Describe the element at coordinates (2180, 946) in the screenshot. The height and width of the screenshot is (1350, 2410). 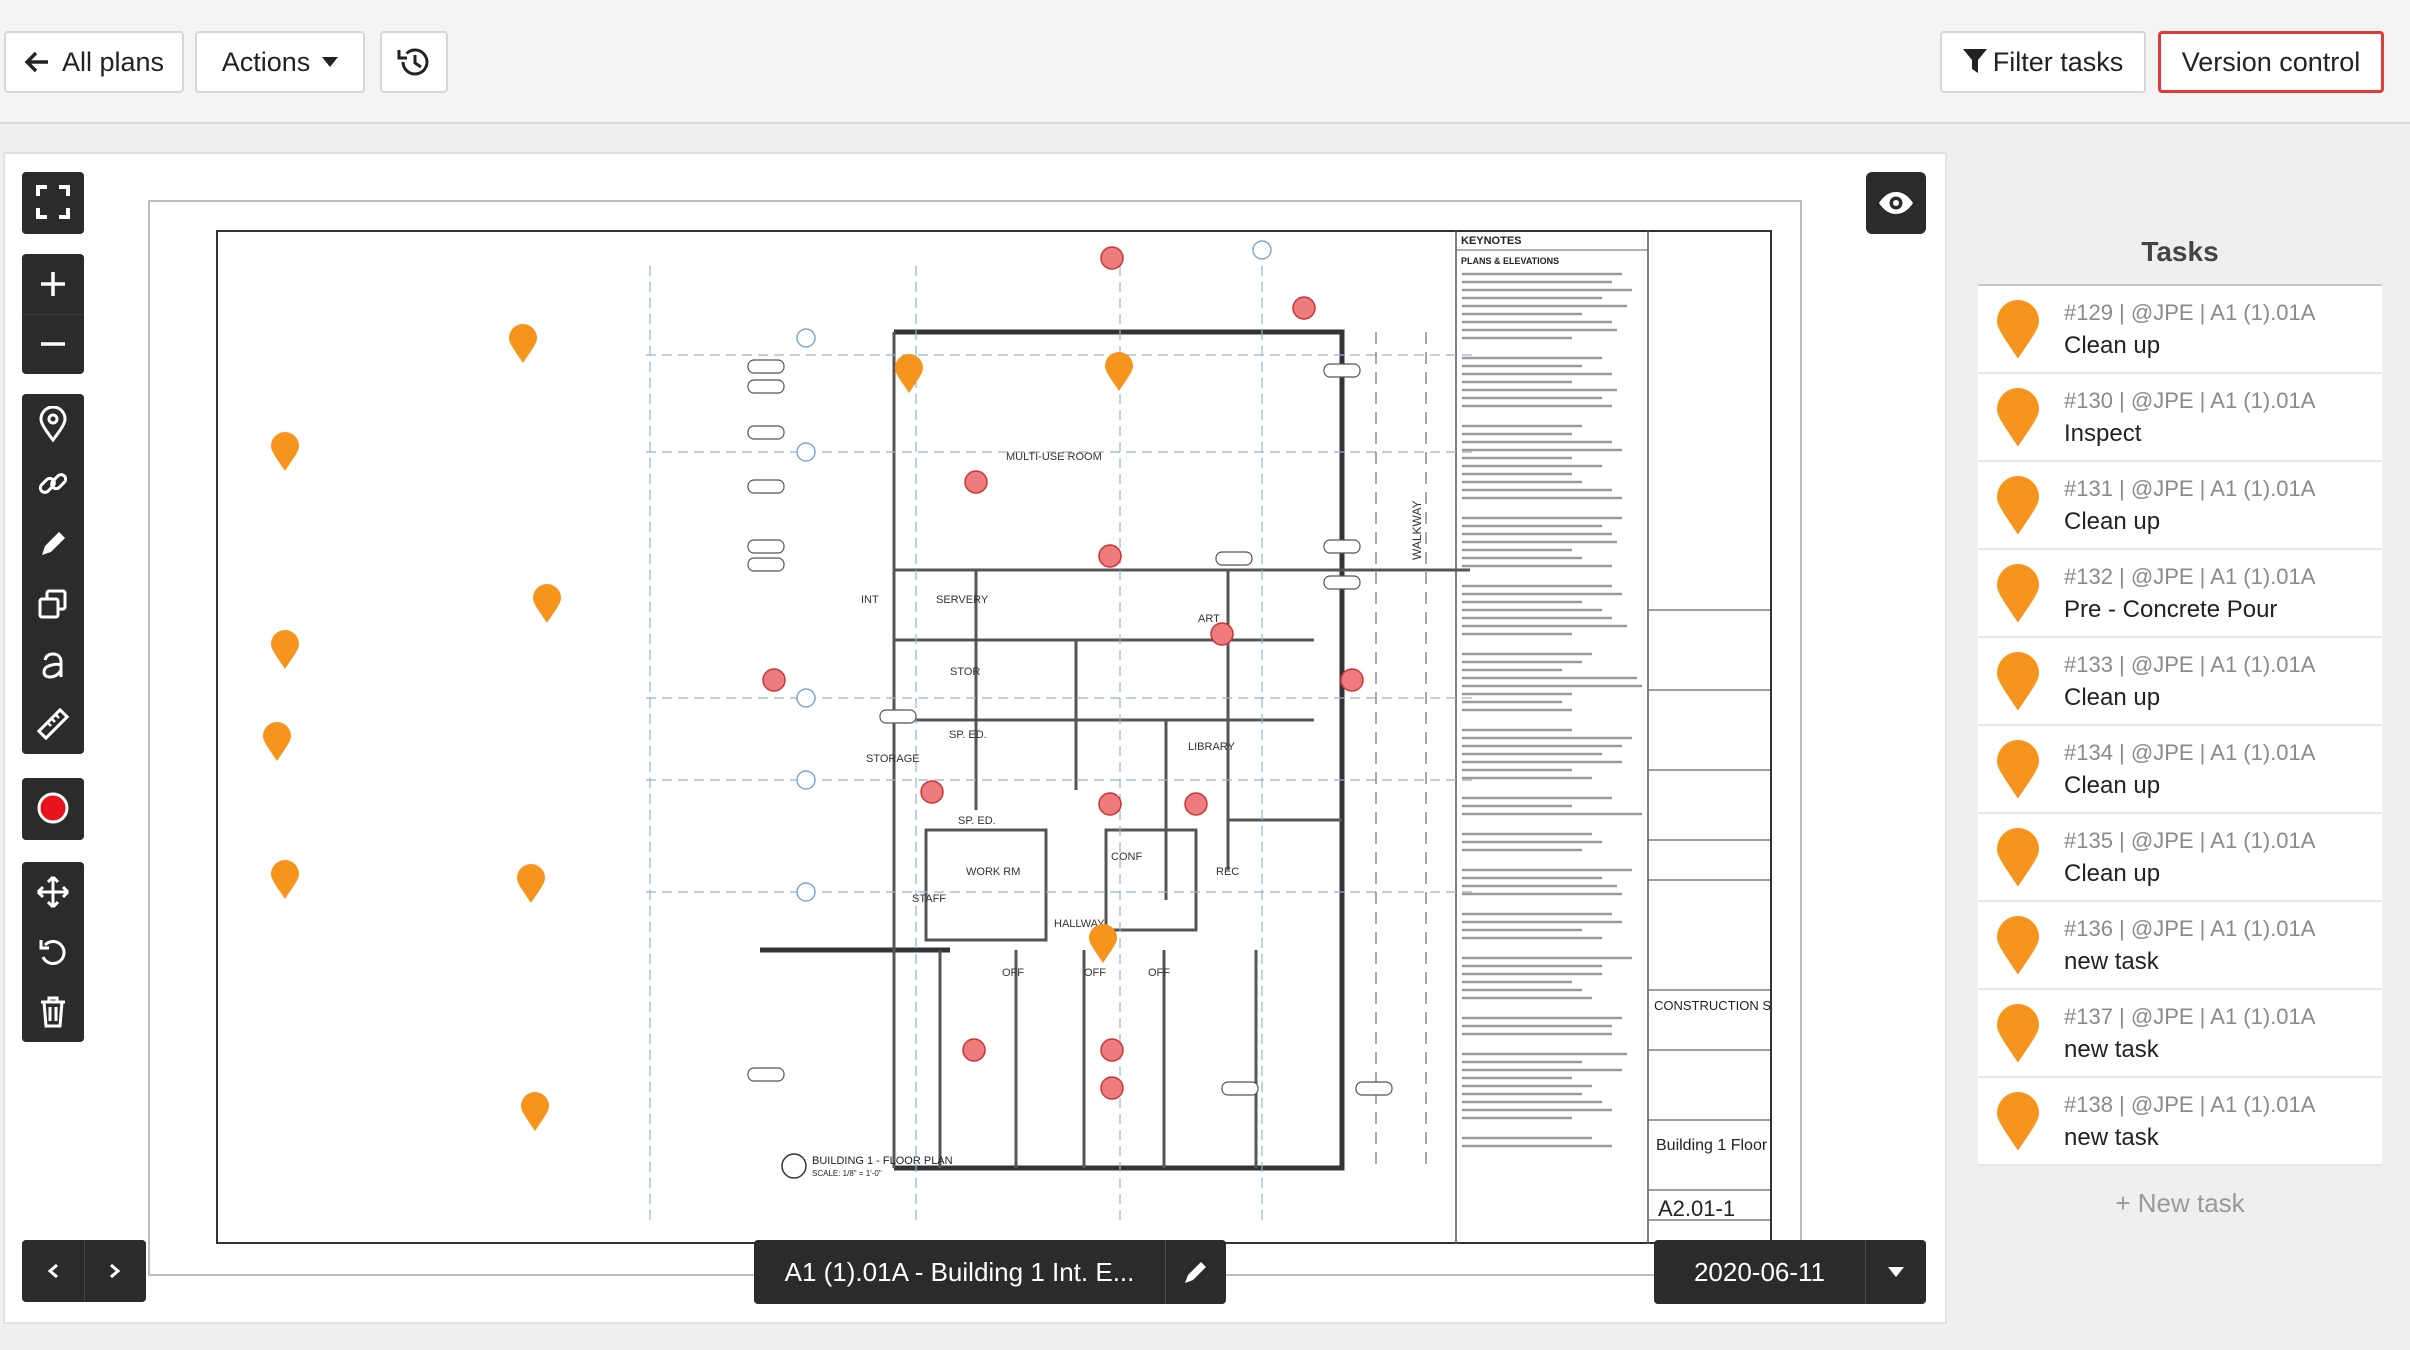
I see `task-row: #136 | @JPE | A1 (1).01A new task` at that location.